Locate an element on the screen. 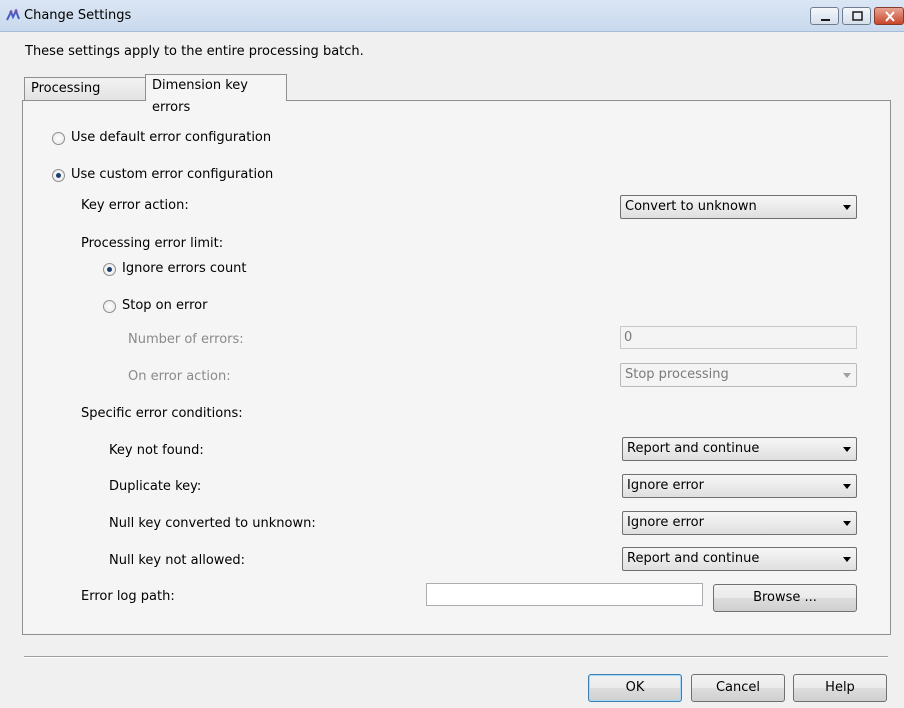 Image resolution: width=904 pixels, height=708 pixels. default-config-radio is located at coordinates (58, 138).